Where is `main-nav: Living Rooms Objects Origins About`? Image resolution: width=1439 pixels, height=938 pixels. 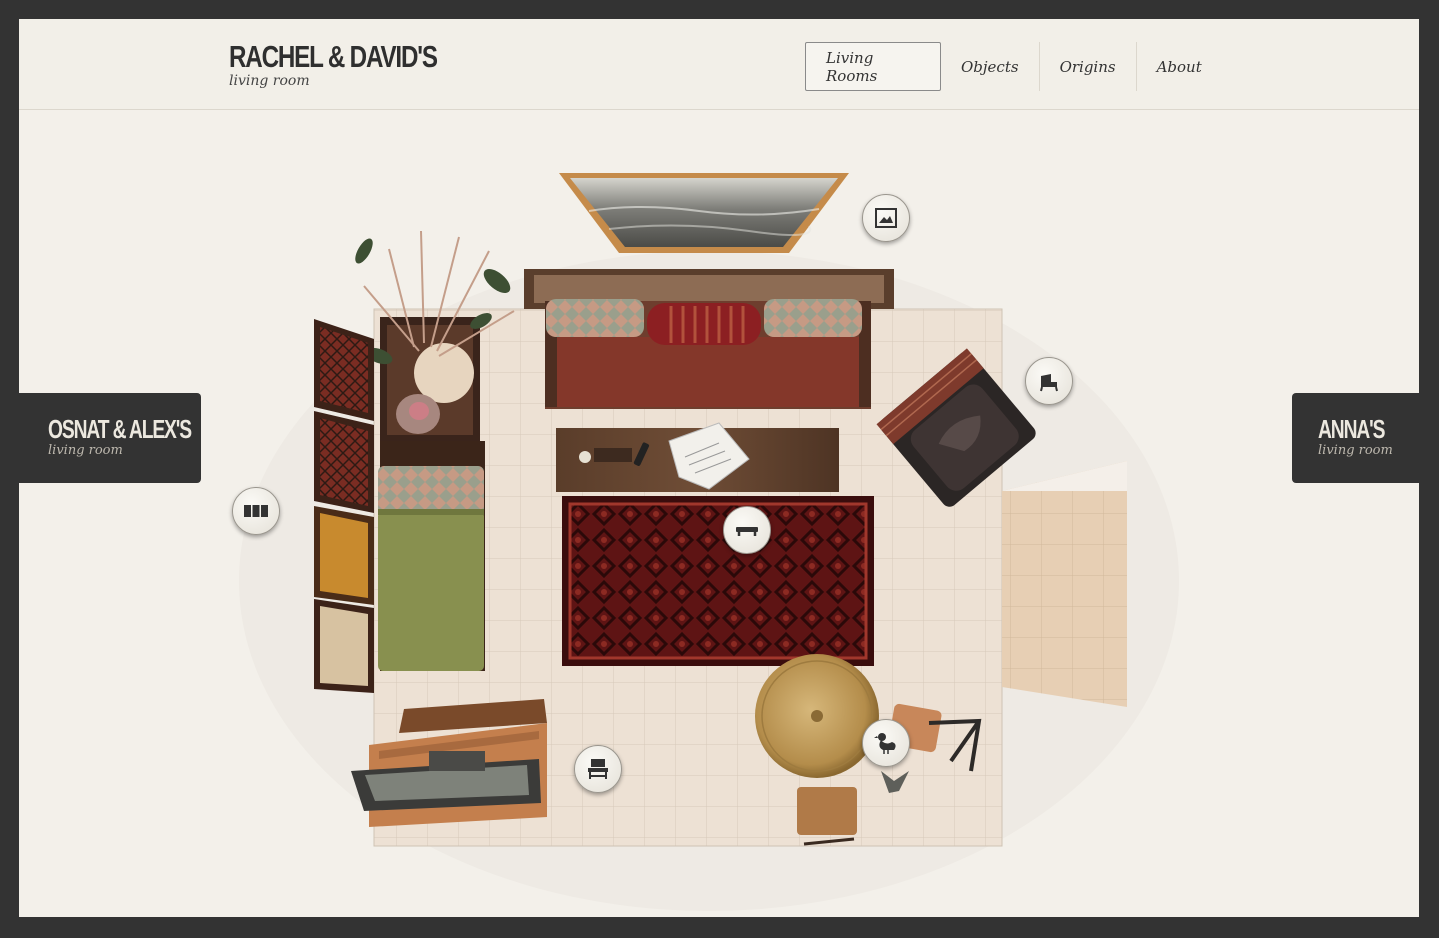 main-nav: Living Rooms Objects Origins About is located at coordinates (1013, 66).